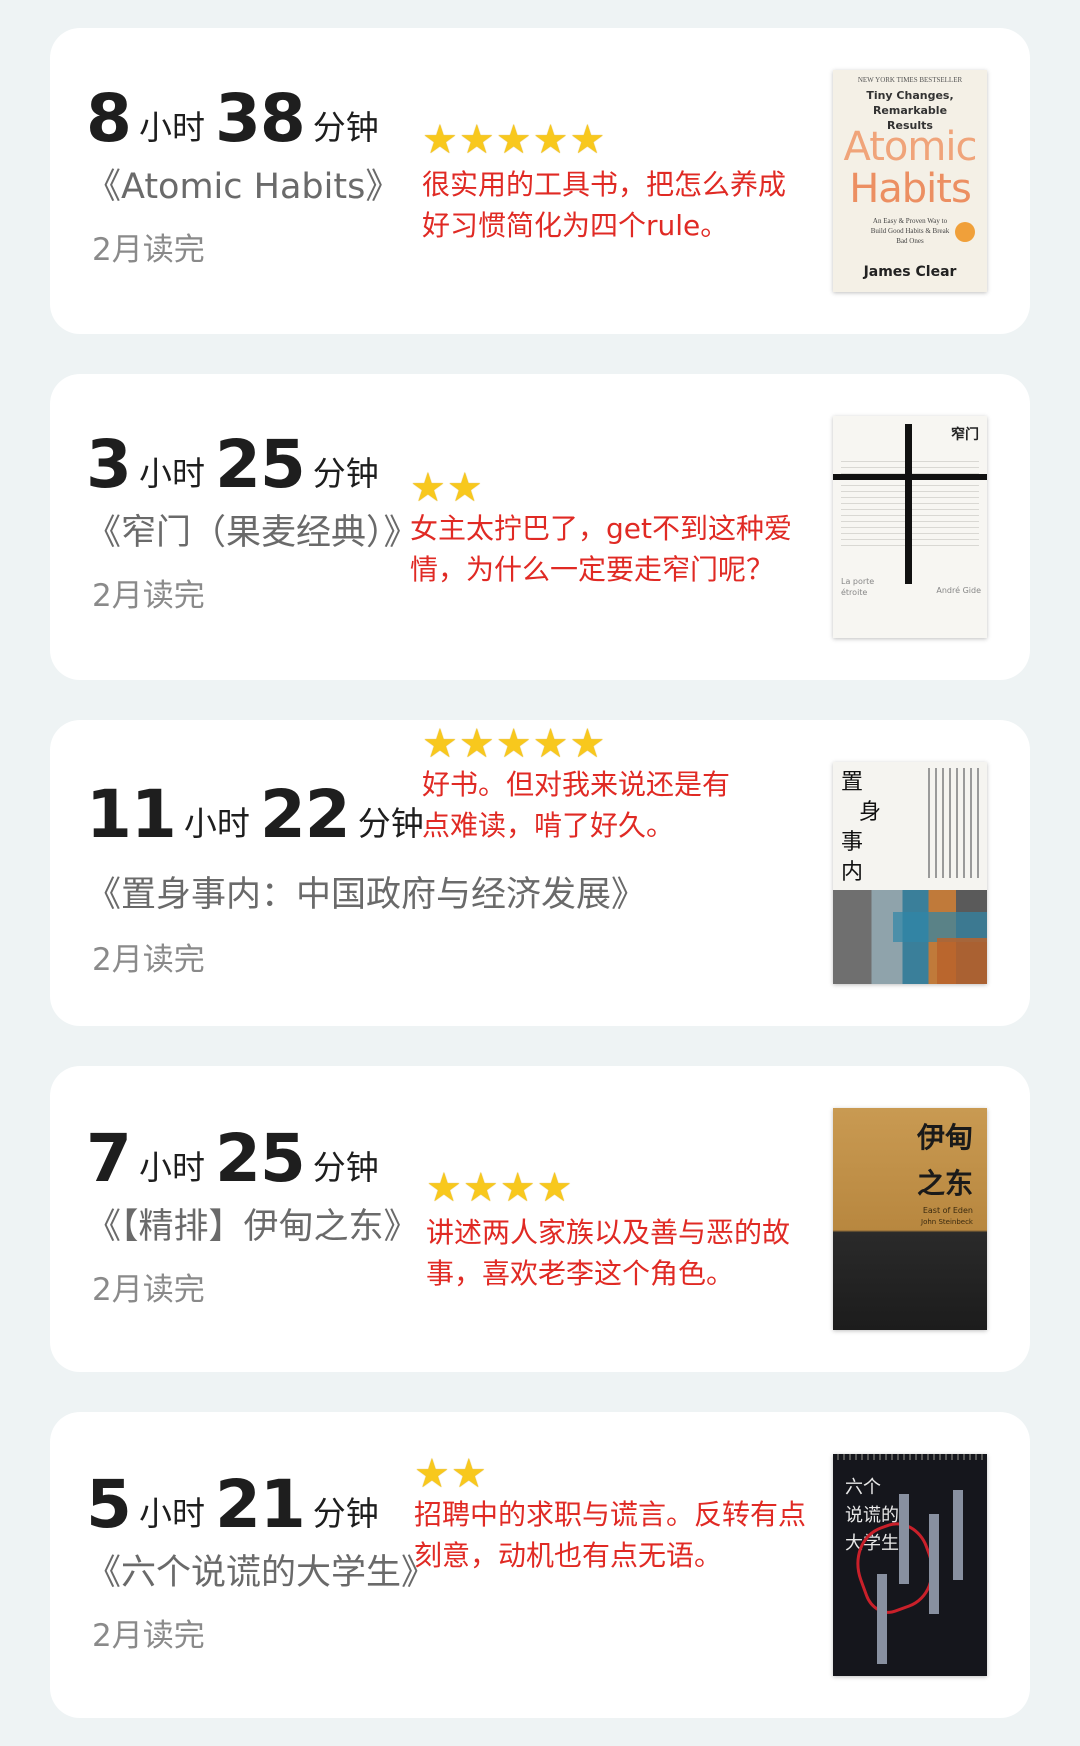  What do you see at coordinates (252, 529) in the screenshot?
I see `book-title: 《窄门（果麦经典）》` at bounding box center [252, 529].